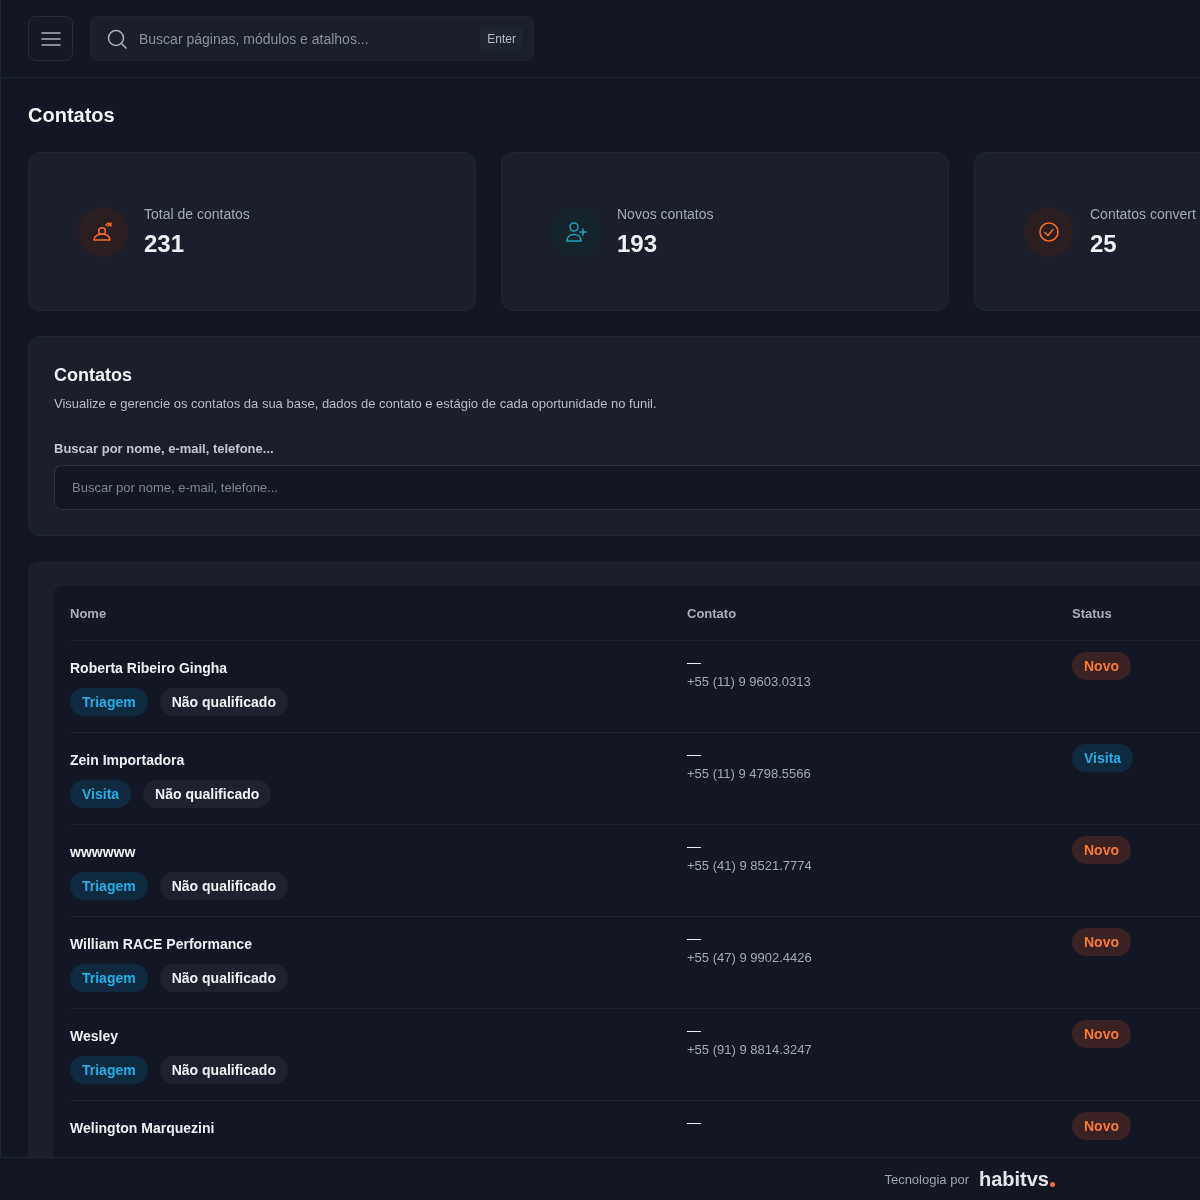 The height and width of the screenshot is (1200, 1200). Describe the element at coordinates (164, 243) in the screenshot. I see `stat-value: 231` at that location.